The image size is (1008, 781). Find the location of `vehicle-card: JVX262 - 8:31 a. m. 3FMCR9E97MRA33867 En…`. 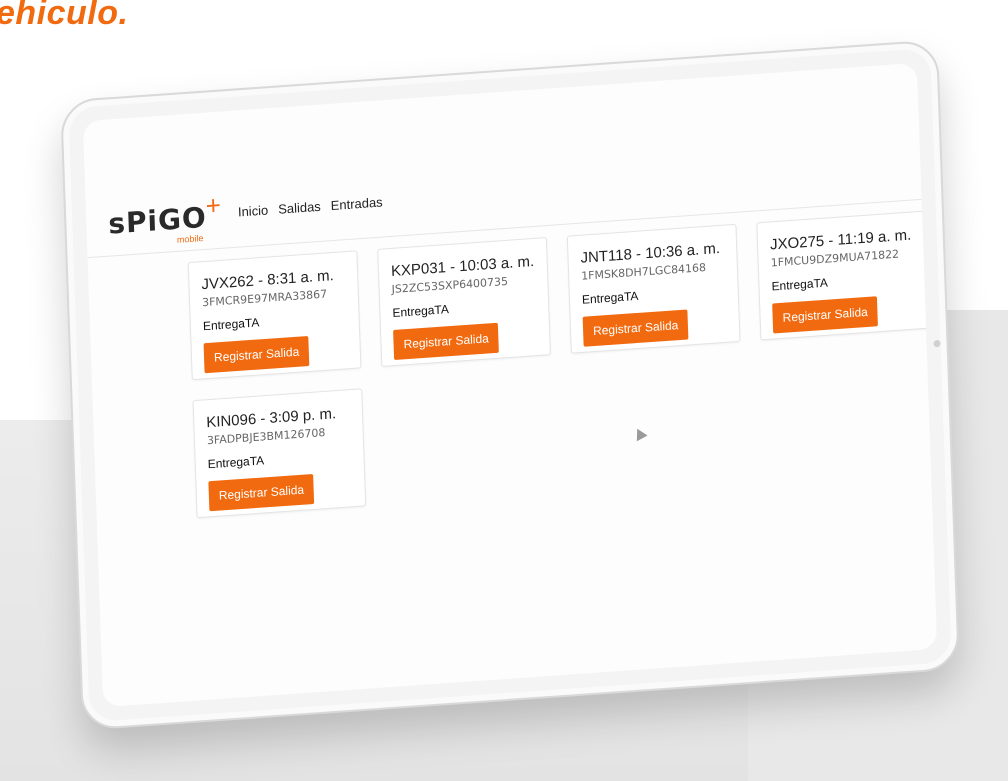

vehicle-card: JVX262 - 8:31 a. m. 3FMCR9E97MRA33867 En… is located at coordinates (274, 315).